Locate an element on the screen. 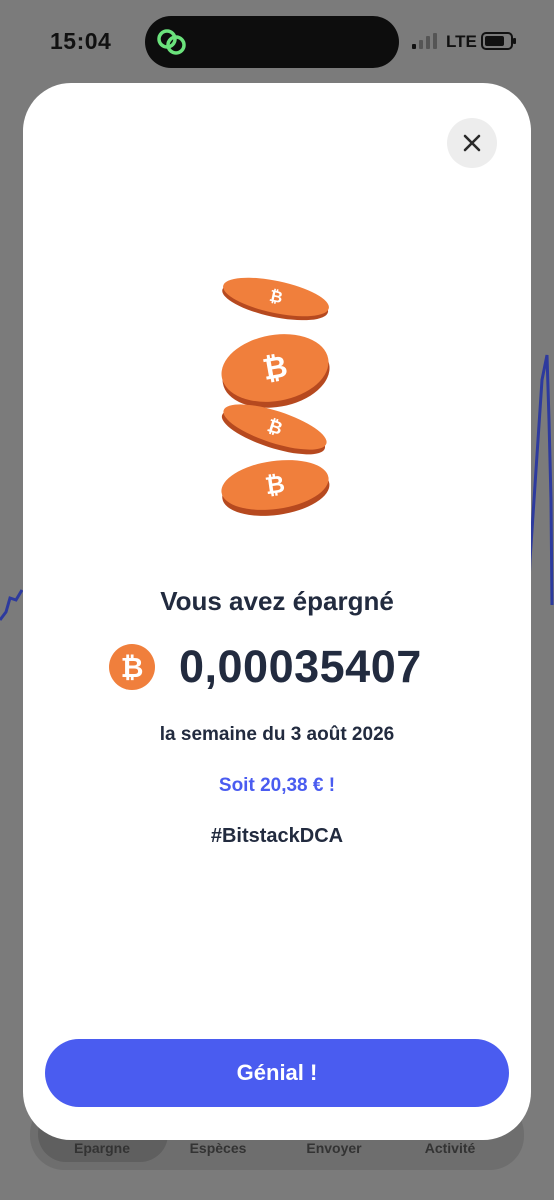 The height and width of the screenshot is (1200, 554). close-button is located at coordinates (472, 143).